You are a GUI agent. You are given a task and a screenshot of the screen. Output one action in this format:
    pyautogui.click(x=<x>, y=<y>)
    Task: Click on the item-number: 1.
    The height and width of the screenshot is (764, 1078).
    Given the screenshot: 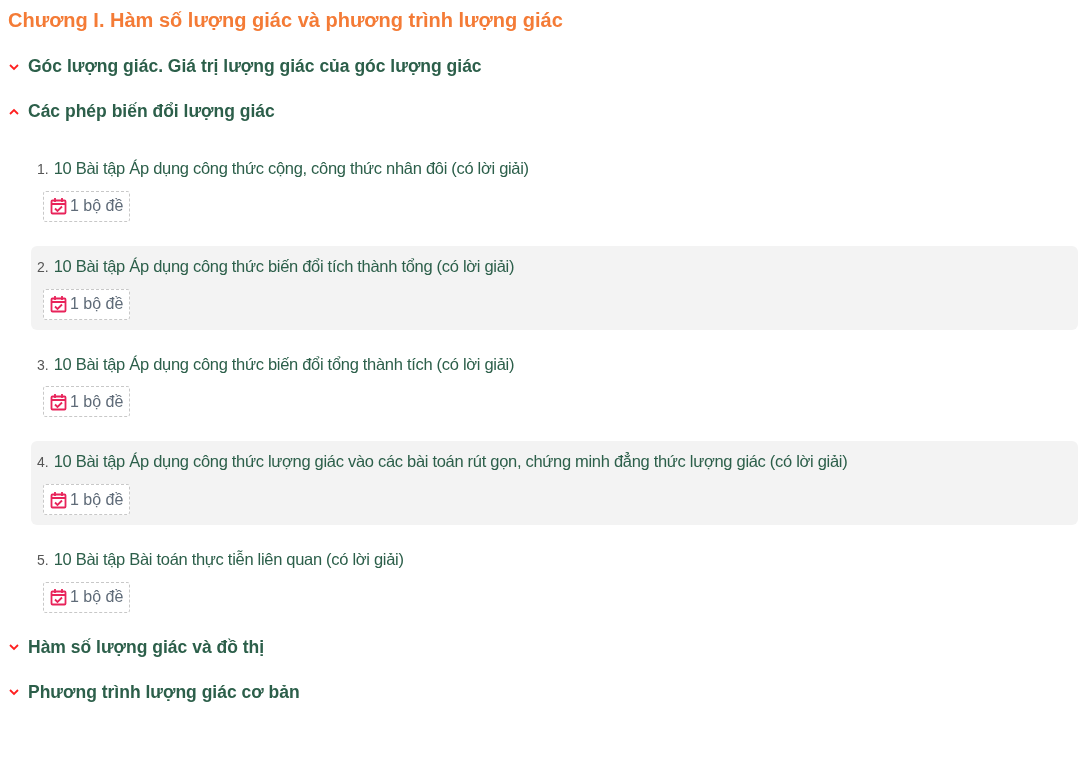 What is the action you would take?
    pyautogui.click(x=43, y=169)
    